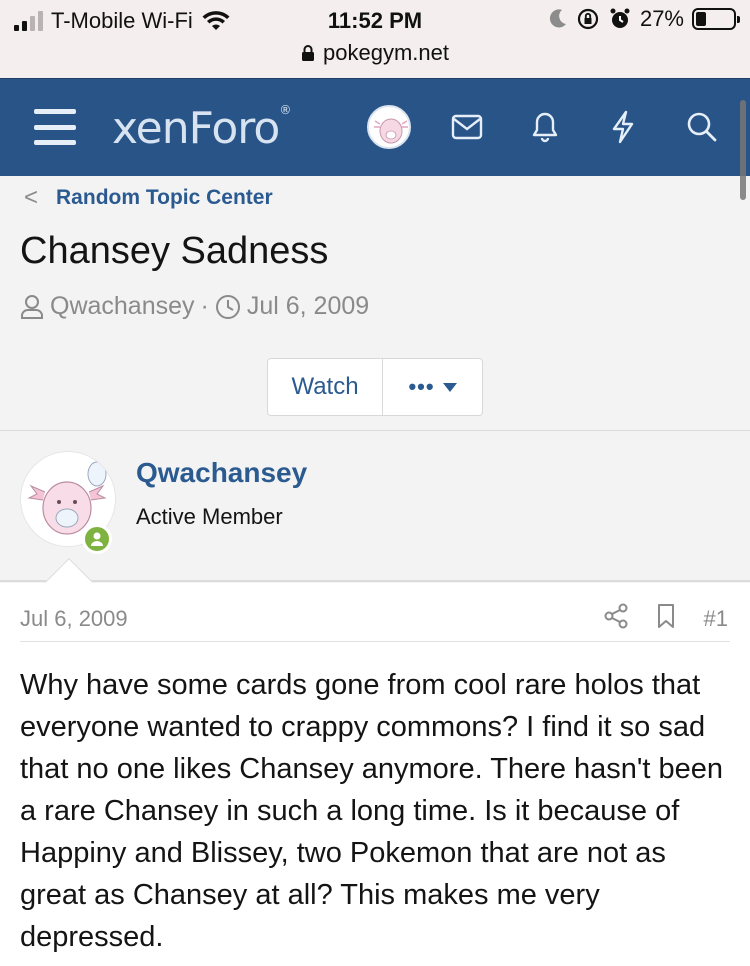  What do you see at coordinates (308, 53) in the screenshot?
I see `lock-icon` at bounding box center [308, 53].